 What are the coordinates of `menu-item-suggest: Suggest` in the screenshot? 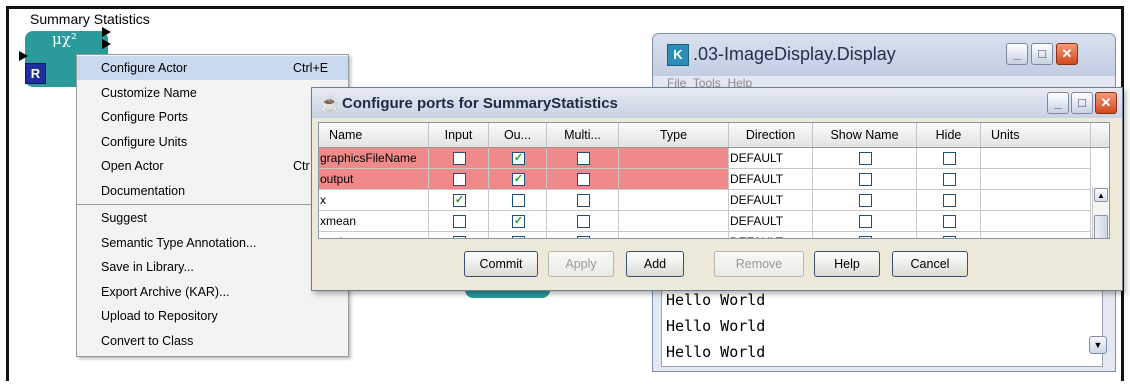 It's located at (212, 218).